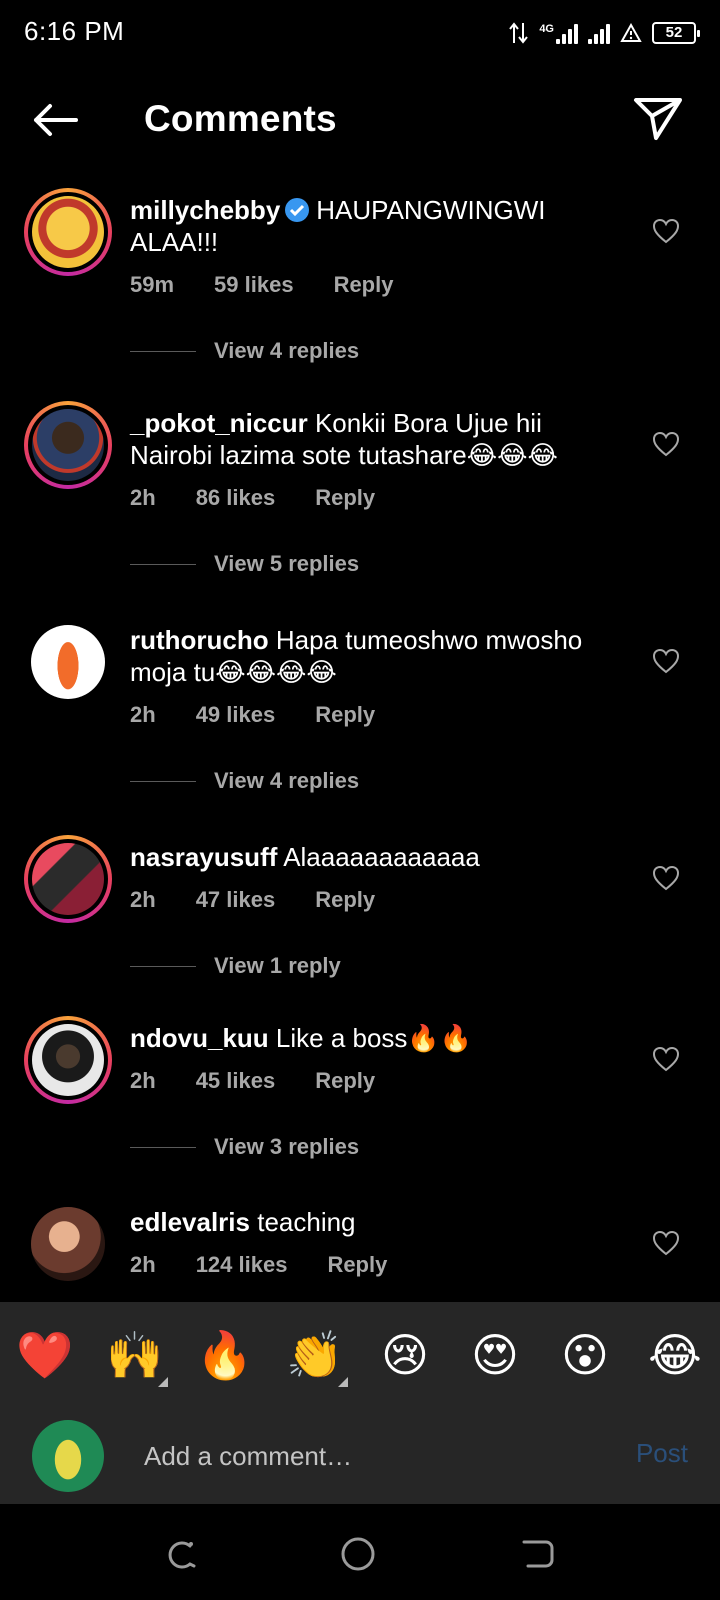 This screenshot has height=1600, width=720. Describe the element at coordinates (585, 1355) in the screenshot. I see `emoji-surprised-button: 😮` at that location.